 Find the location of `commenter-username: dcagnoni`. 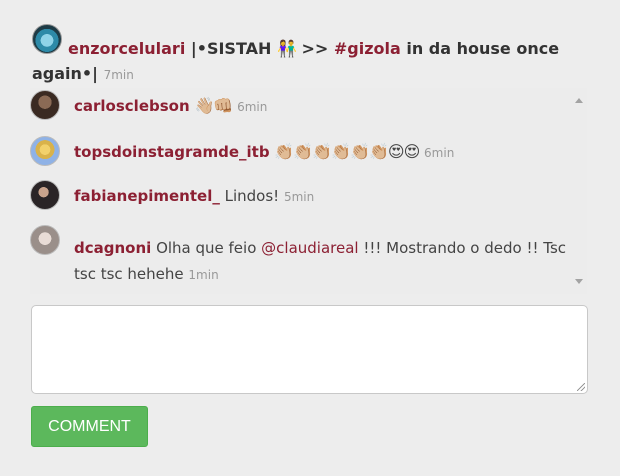

commenter-username: dcagnoni is located at coordinates (112, 248).